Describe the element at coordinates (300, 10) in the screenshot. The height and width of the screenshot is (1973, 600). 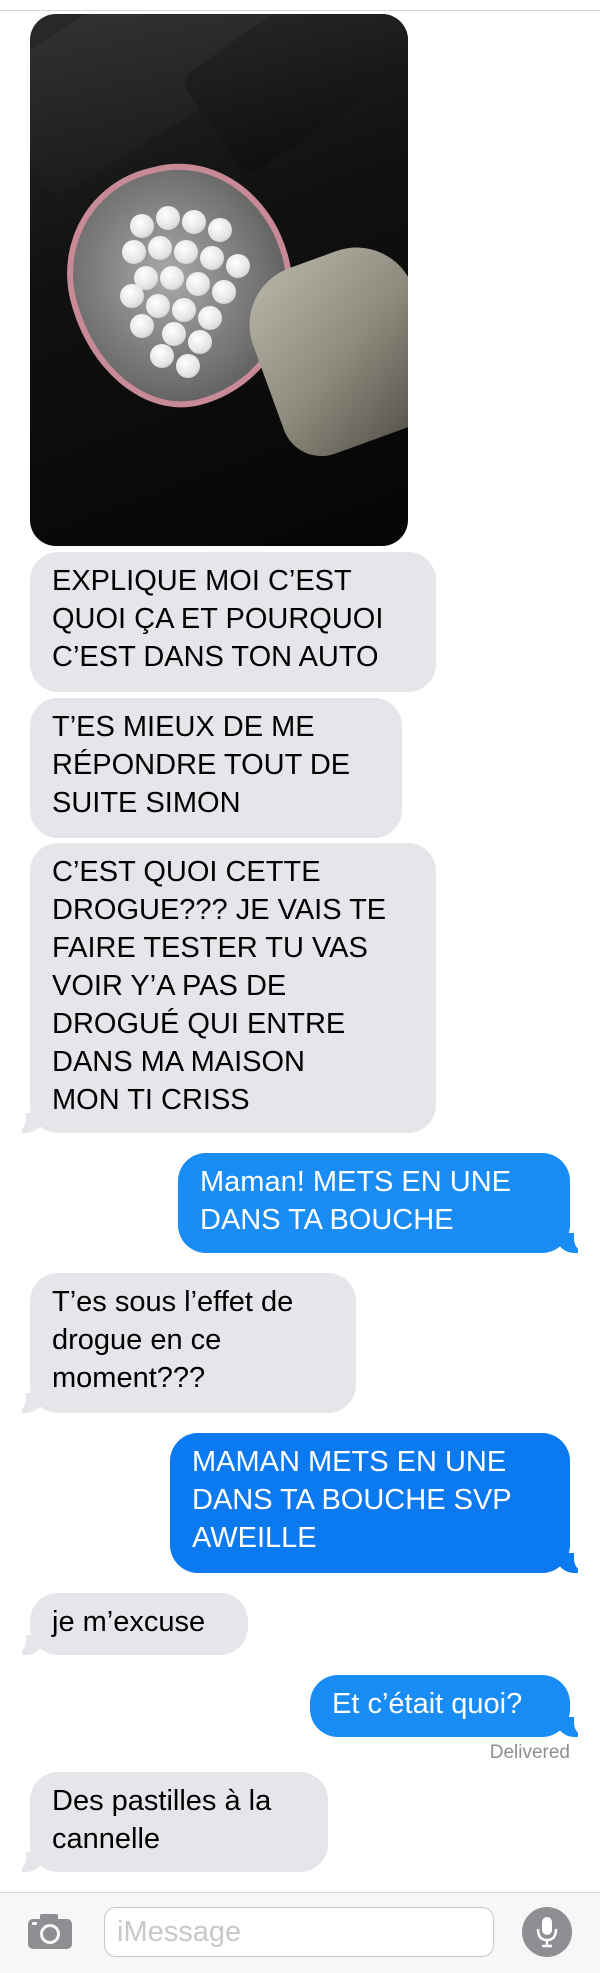
I see `top-divider` at that location.